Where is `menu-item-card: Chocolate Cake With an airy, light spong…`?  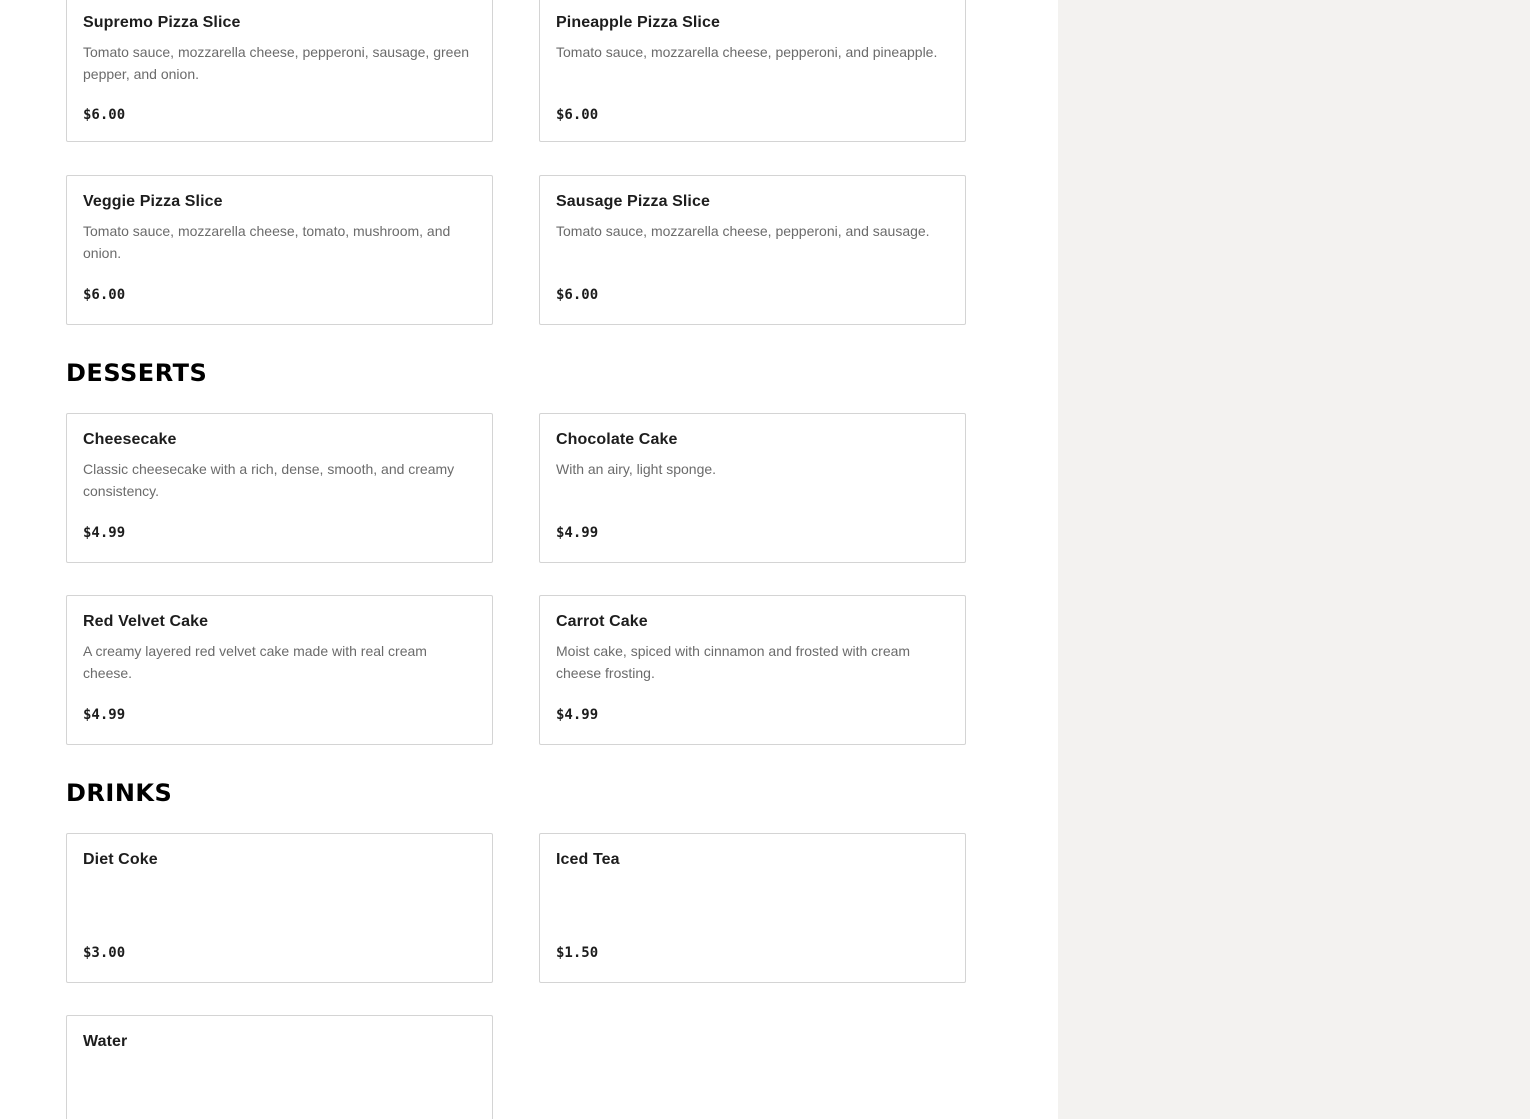
menu-item-card: Chocolate Cake With an airy, light spong… is located at coordinates (752, 488).